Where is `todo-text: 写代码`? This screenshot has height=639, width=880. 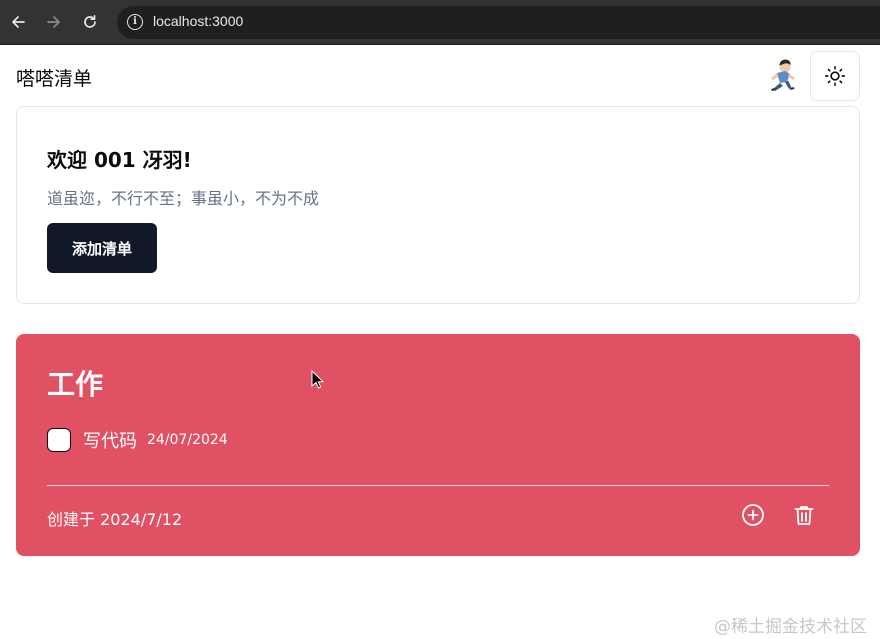 todo-text: 写代码 is located at coordinates (110, 441).